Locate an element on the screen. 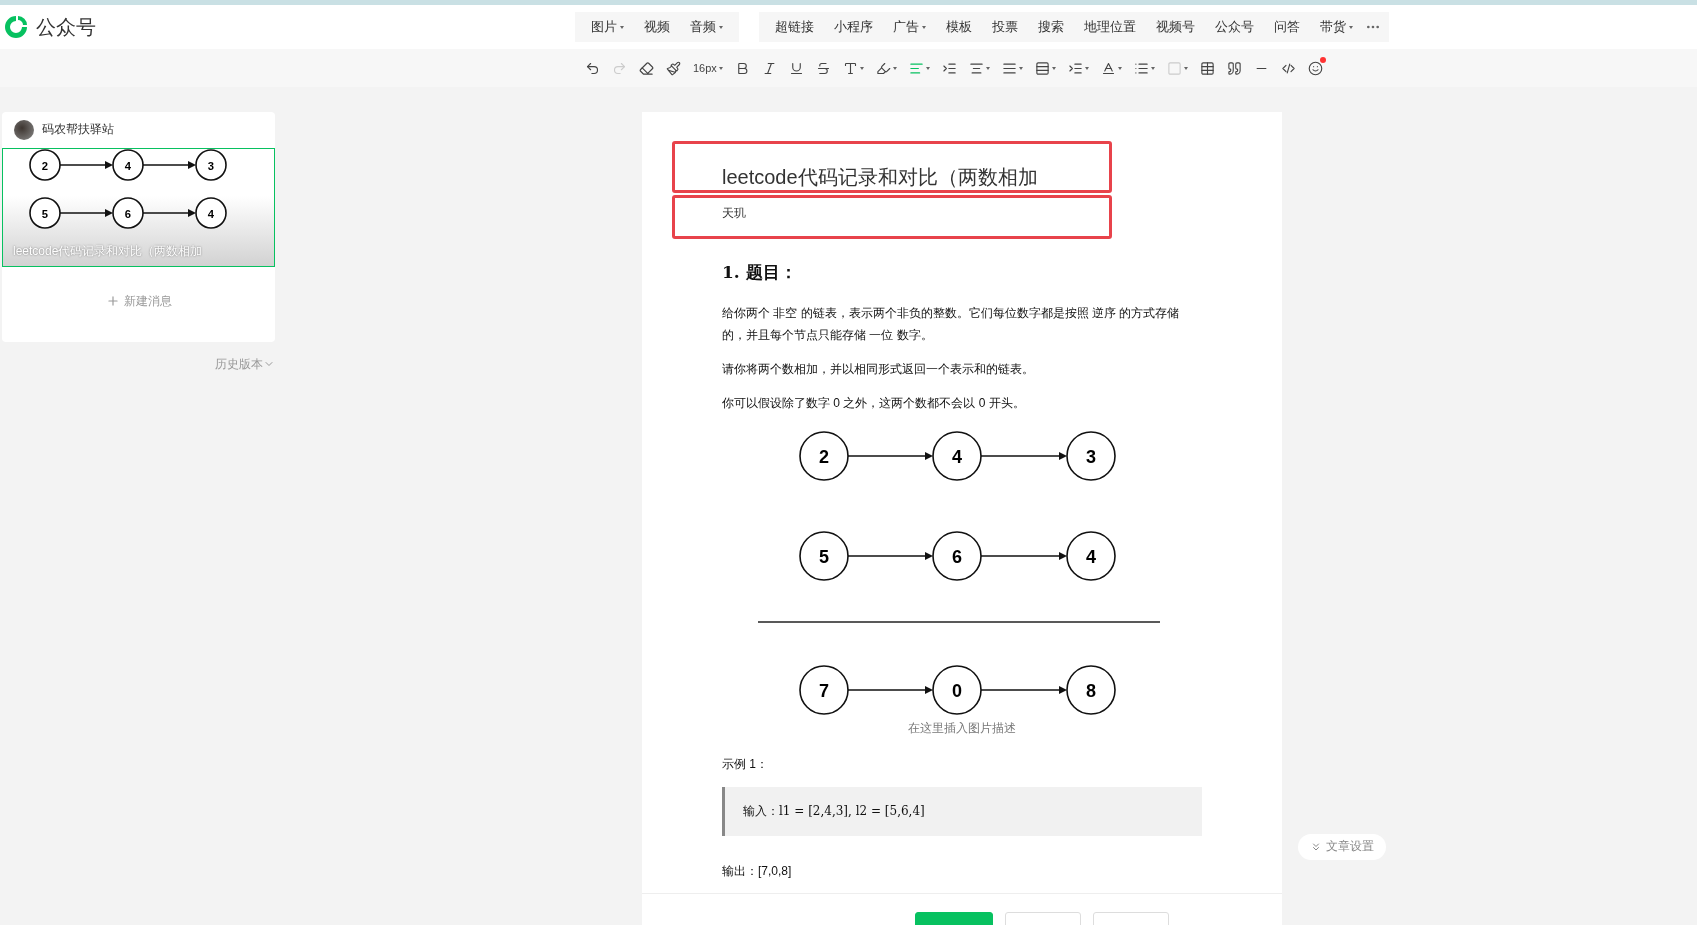 This screenshot has width=1697, height=925. author-name: 天玑 is located at coordinates (915, 210).